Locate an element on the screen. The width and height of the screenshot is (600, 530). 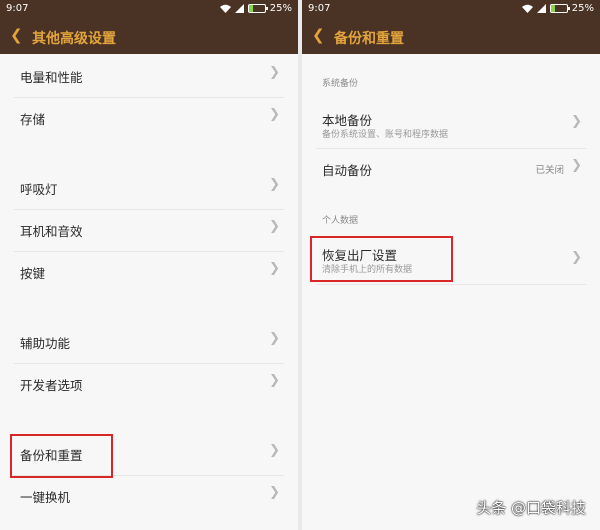
list-item-label: 存储 is located at coordinates (33, 119).